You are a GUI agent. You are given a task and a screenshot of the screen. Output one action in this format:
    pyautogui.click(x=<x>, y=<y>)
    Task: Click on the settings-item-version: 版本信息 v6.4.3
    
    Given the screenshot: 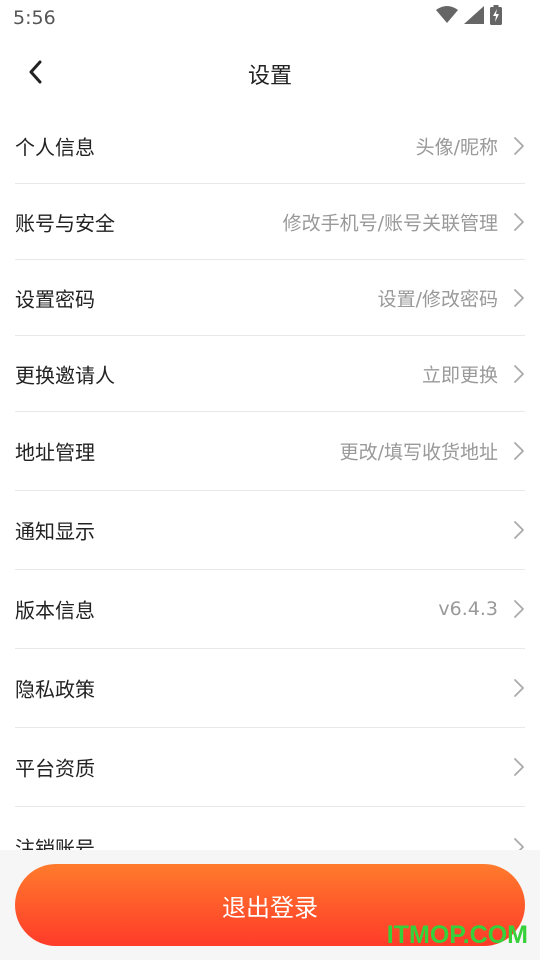 What is the action you would take?
    pyautogui.click(x=270, y=609)
    